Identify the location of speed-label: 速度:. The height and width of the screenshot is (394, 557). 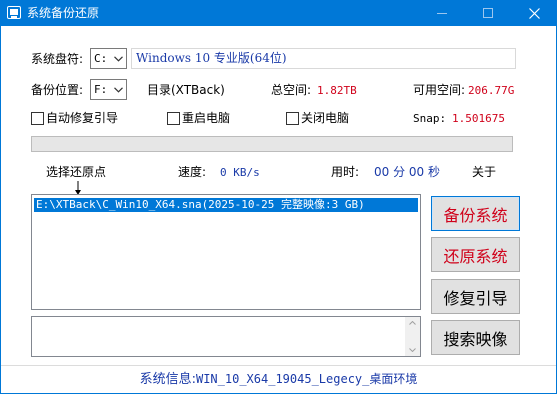
(192, 172).